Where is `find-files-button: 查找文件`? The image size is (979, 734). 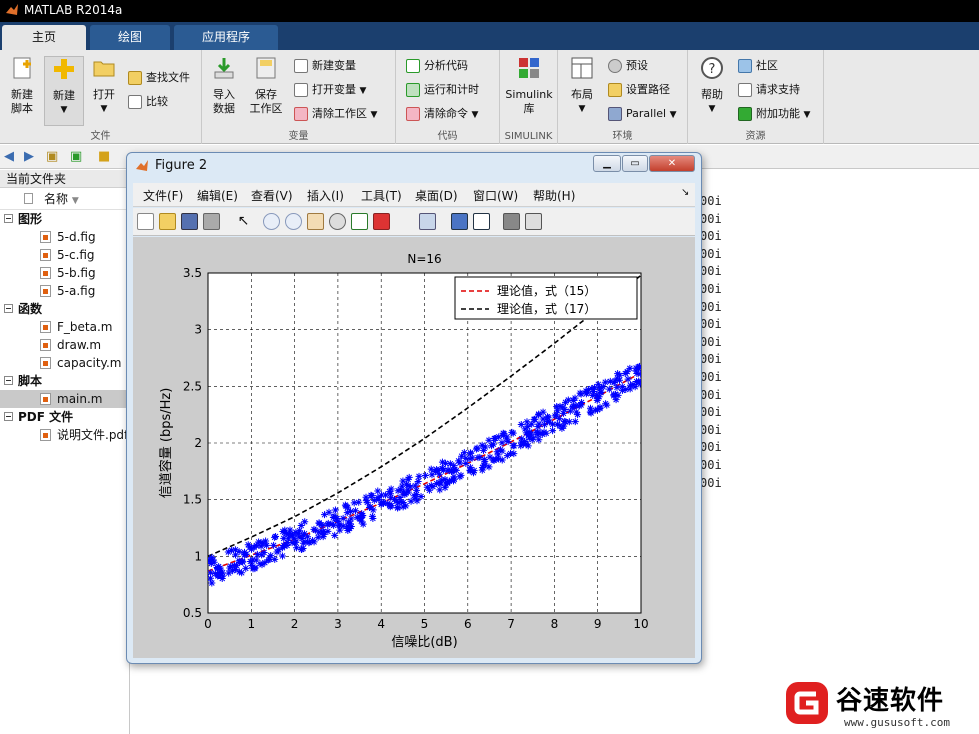
find-files-button: 查找文件 is located at coordinates (159, 78).